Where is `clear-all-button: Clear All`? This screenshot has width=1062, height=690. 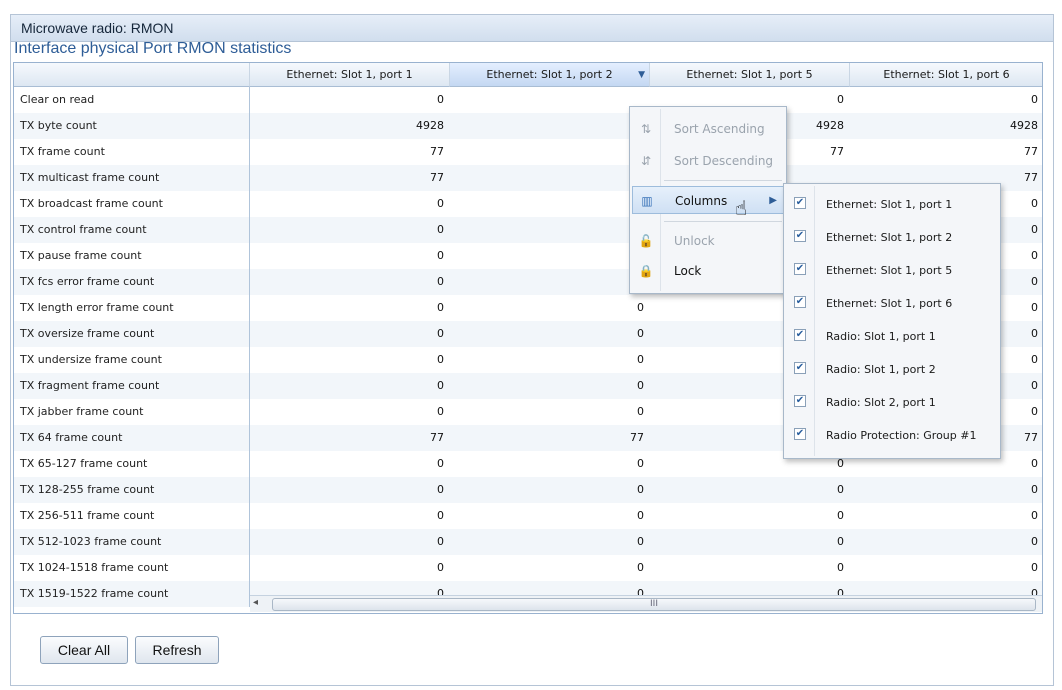
clear-all-button: Clear All is located at coordinates (84, 650).